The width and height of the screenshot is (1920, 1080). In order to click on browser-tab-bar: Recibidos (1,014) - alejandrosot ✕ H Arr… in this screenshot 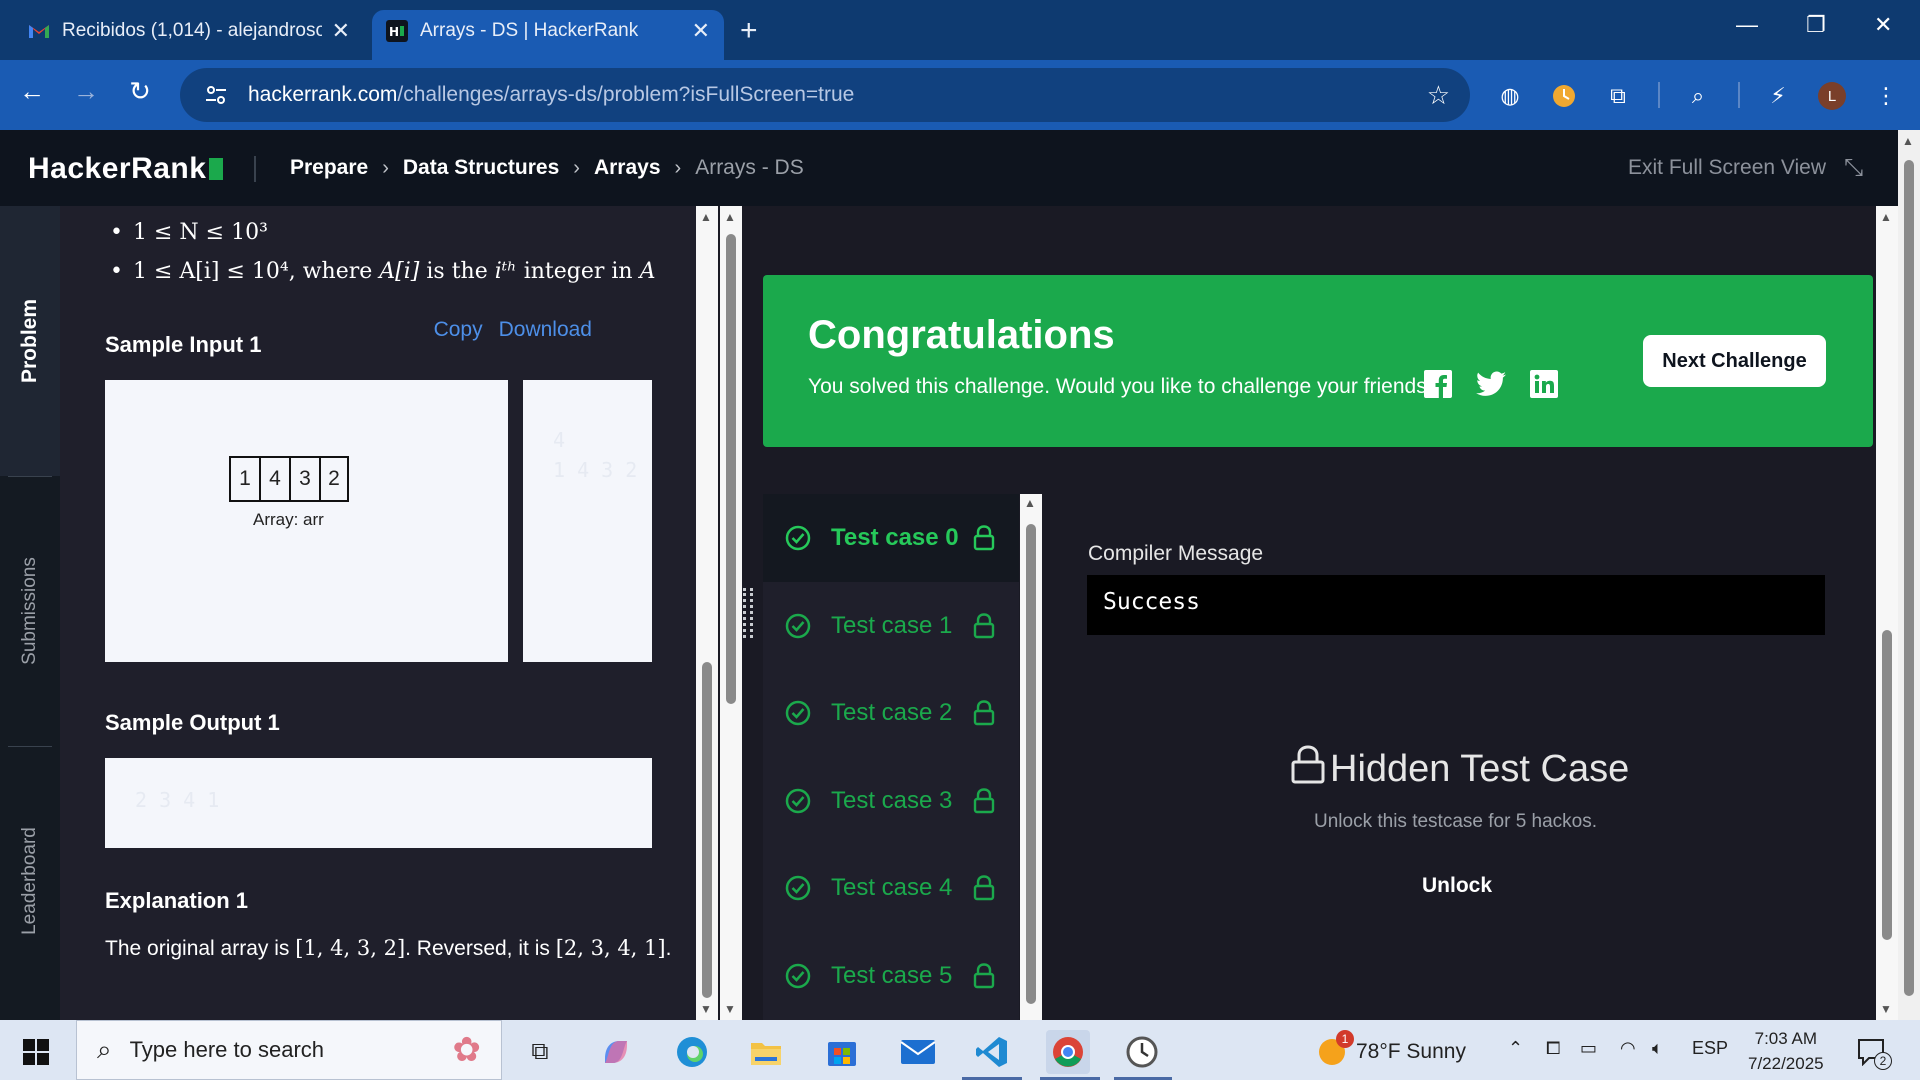, I will do `click(960, 30)`.